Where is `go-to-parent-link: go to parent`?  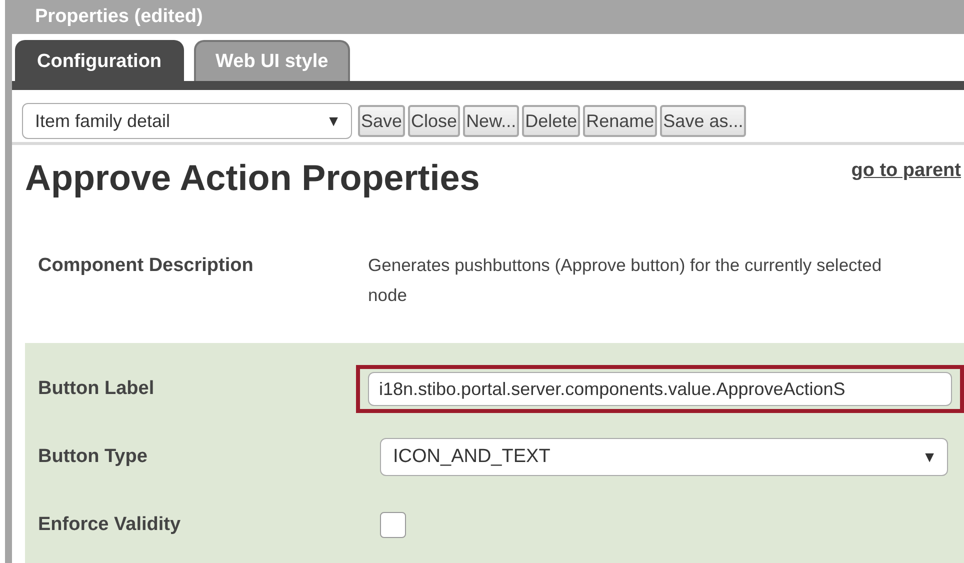
go-to-parent-link: go to parent is located at coordinates (906, 171).